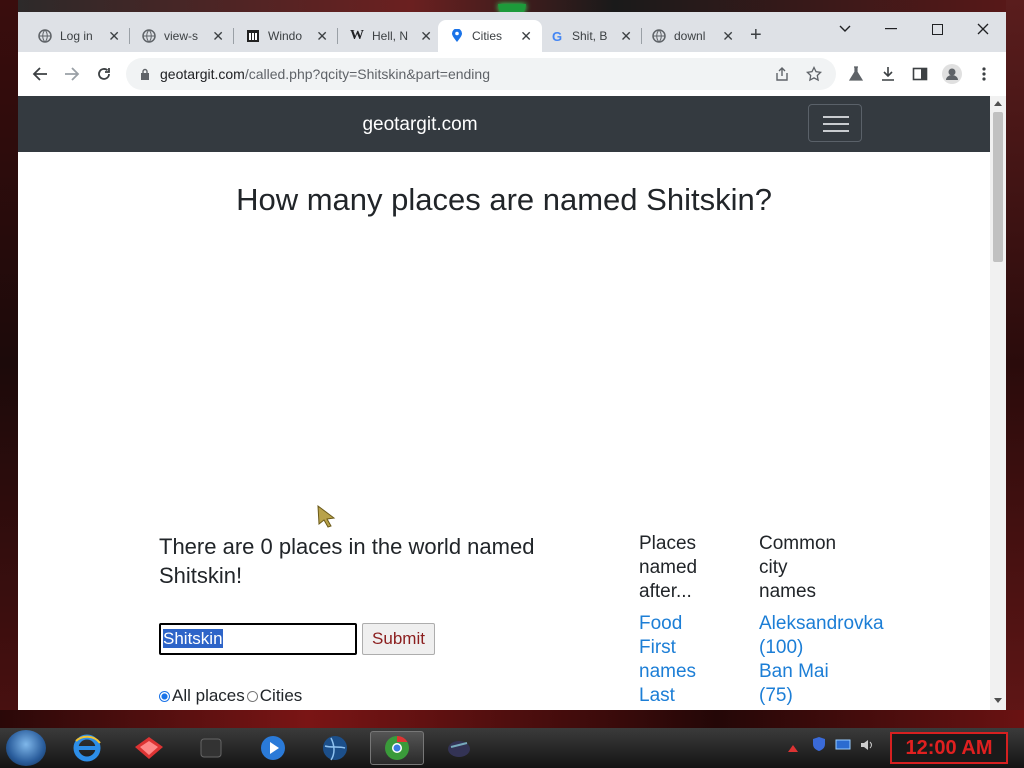 The height and width of the screenshot is (768, 1024). I want to click on tab-google-search: G Shit, B ✕, so click(590, 36).